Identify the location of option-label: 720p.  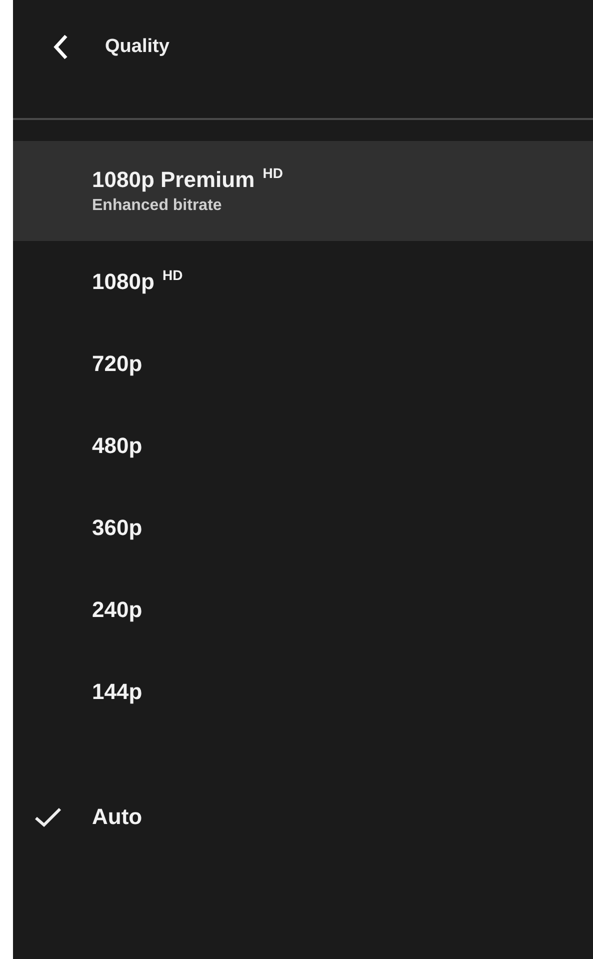
(117, 364).